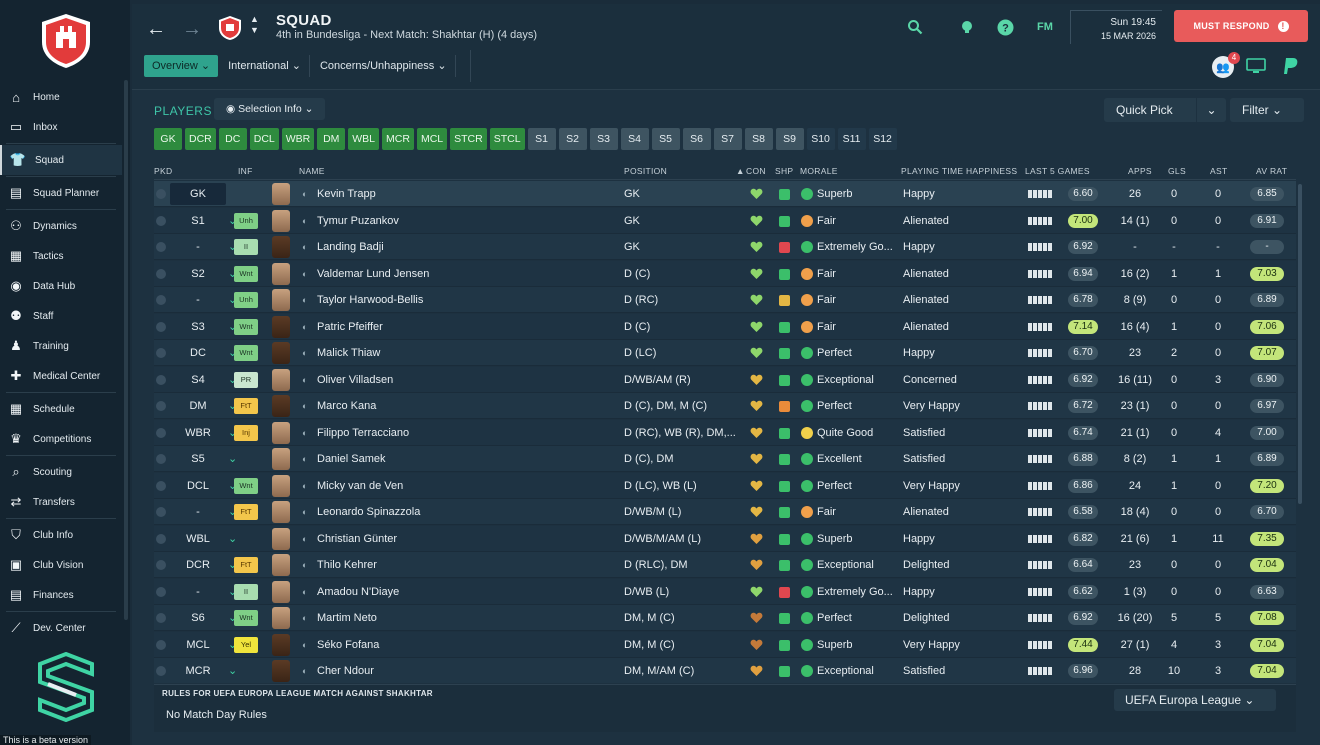  What do you see at coordinates (203, 380) in the screenshot?
I see `picked-position-select: S4 ⌄` at bounding box center [203, 380].